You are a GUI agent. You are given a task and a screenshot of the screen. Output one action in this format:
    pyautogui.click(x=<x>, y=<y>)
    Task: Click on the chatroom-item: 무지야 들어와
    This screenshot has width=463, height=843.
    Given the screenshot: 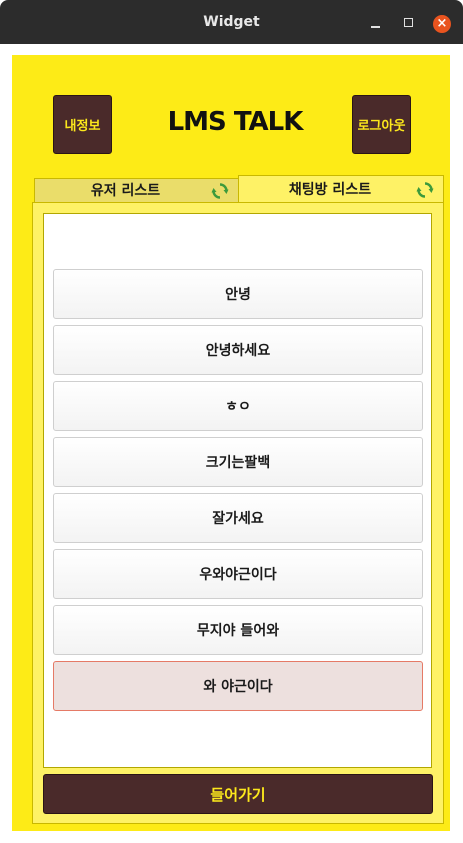 What is the action you would take?
    pyautogui.click(x=238, y=630)
    